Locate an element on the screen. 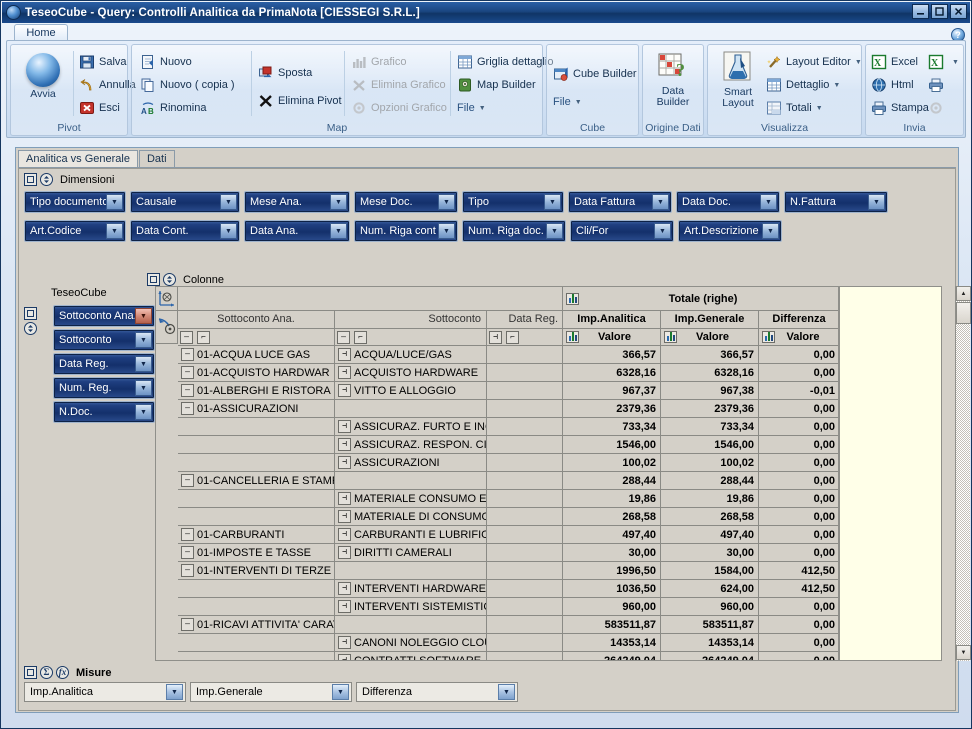 The height and width of the screenshot is (729, 972). print-preview-button is located at coordinates (938, 85).